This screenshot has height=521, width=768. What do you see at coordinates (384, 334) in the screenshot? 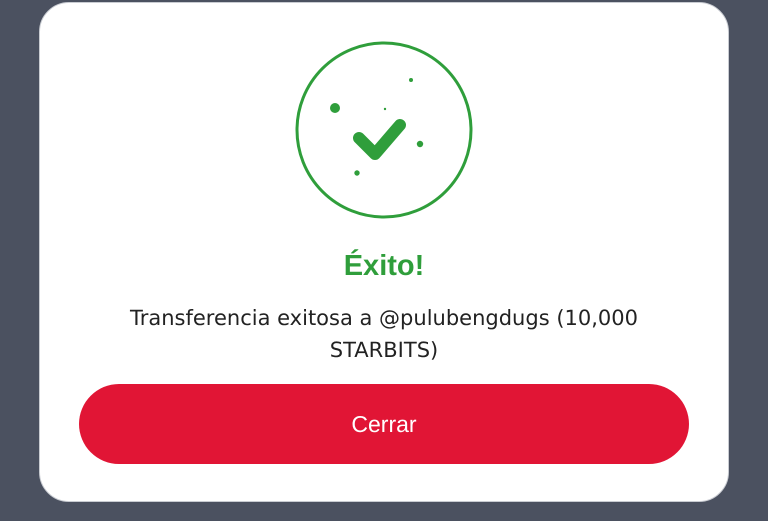
I see `dialog-message: Transferencia exitosa a @pulubengdugs (10,000 STARBITS)` at bounding box center [384, 334].